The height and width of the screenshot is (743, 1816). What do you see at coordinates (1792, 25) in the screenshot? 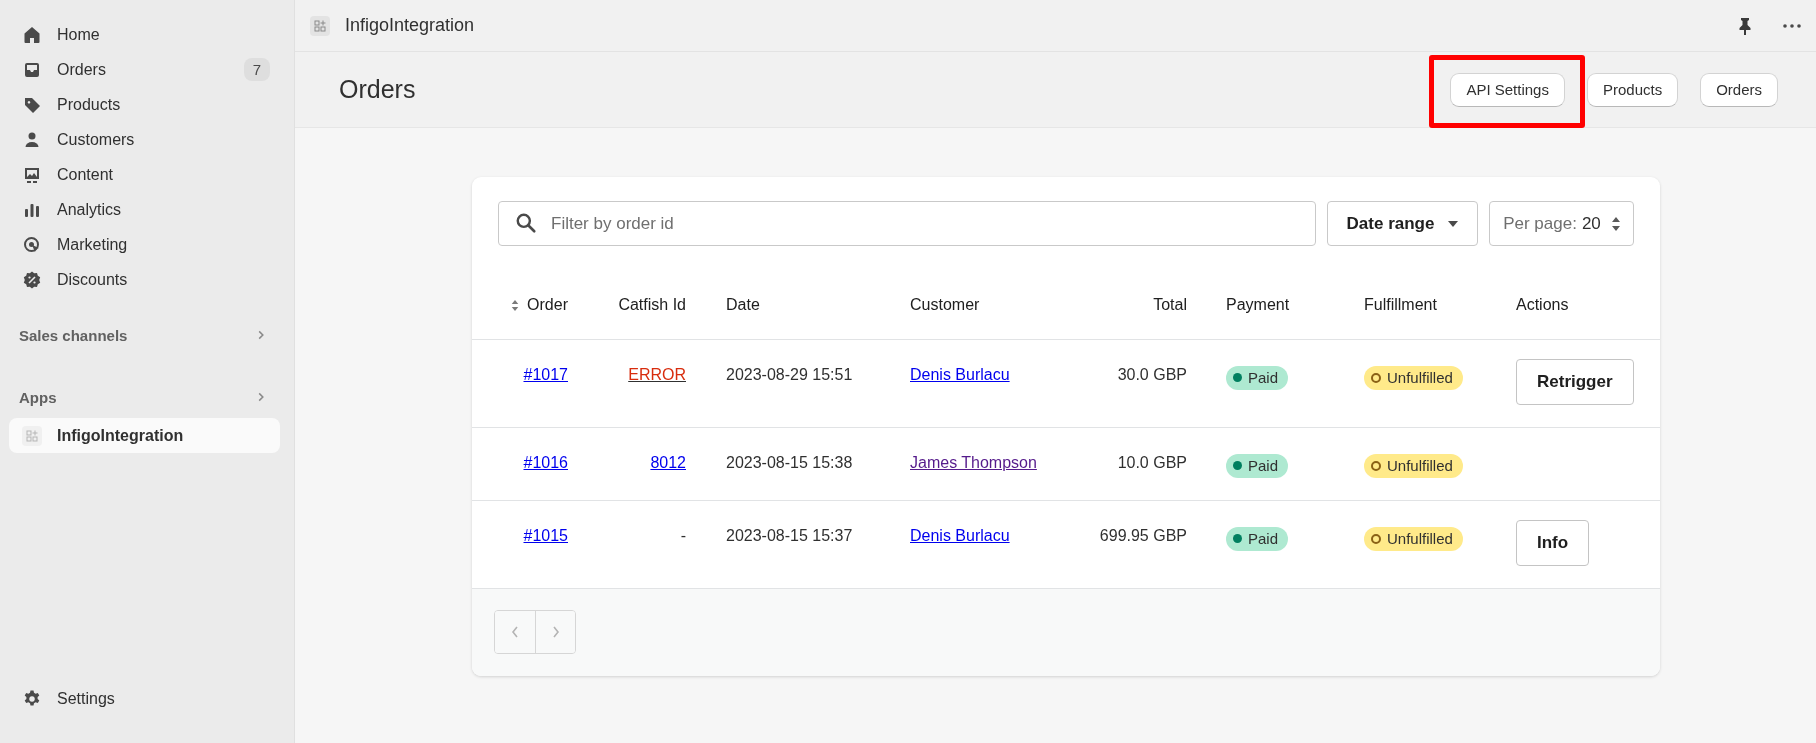
I see `more-icon` at bounding box center [1792, 25].